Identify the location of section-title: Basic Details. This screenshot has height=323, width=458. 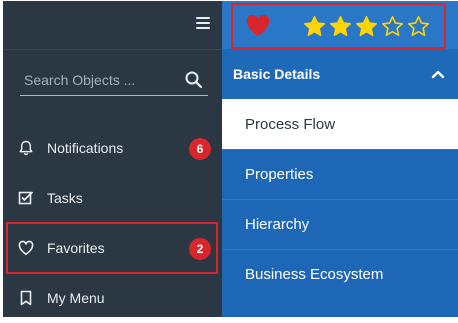
(277, 74).